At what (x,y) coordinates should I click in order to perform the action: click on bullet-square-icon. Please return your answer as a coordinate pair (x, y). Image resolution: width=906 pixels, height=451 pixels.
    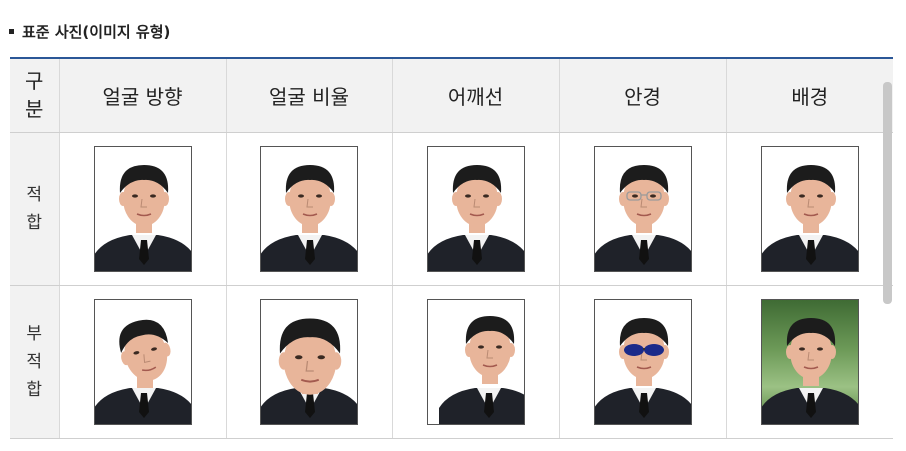
    Looking at the image, I should click on (11, 31).